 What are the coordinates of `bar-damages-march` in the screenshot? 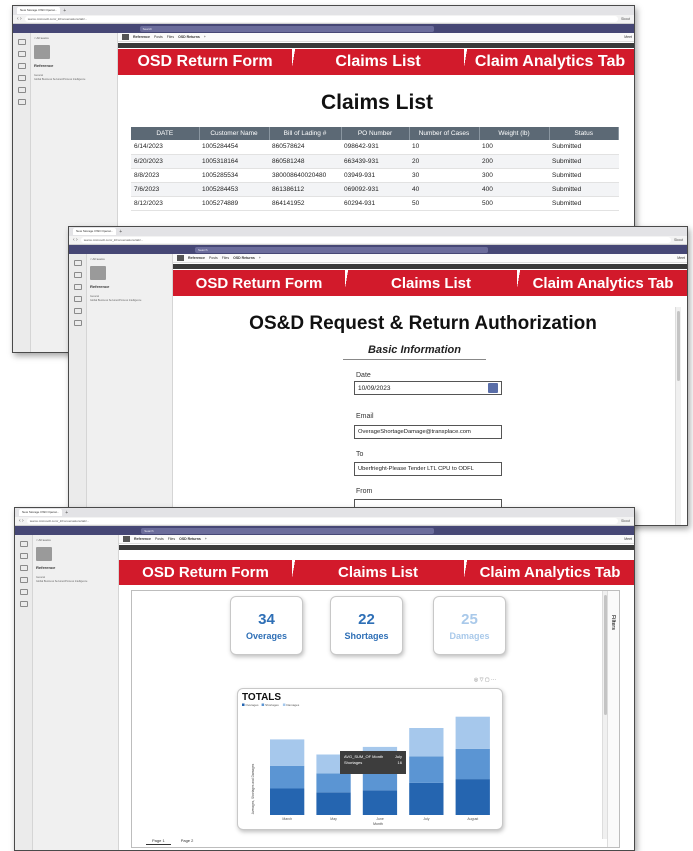 It's located at (287, 752).